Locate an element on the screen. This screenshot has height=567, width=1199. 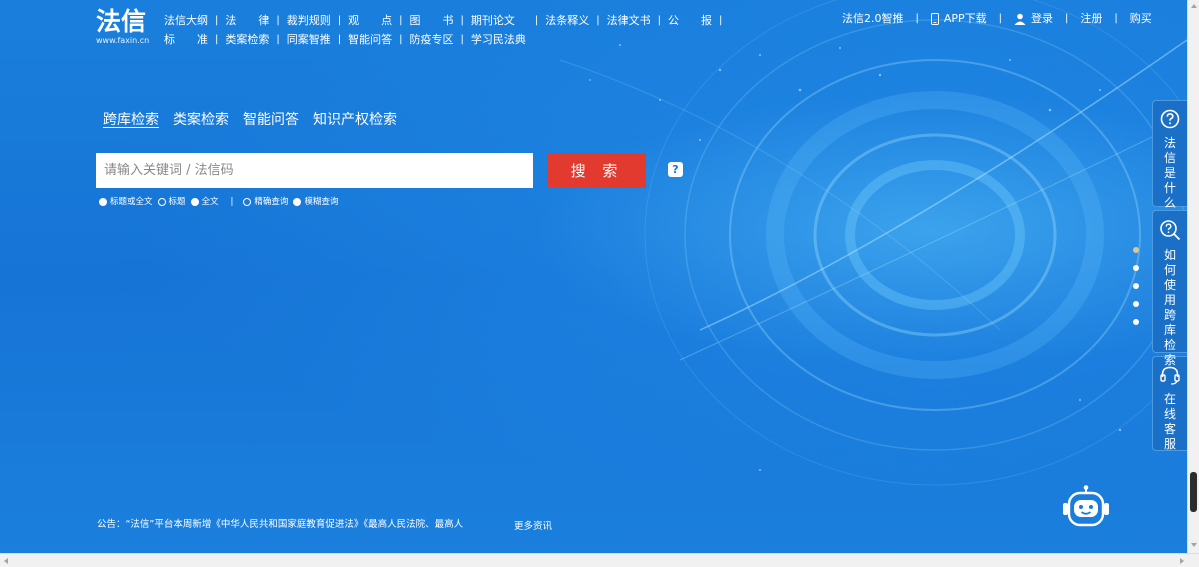
tab-ip-search: 知识产权检索 is located at coordinates (355, 120).